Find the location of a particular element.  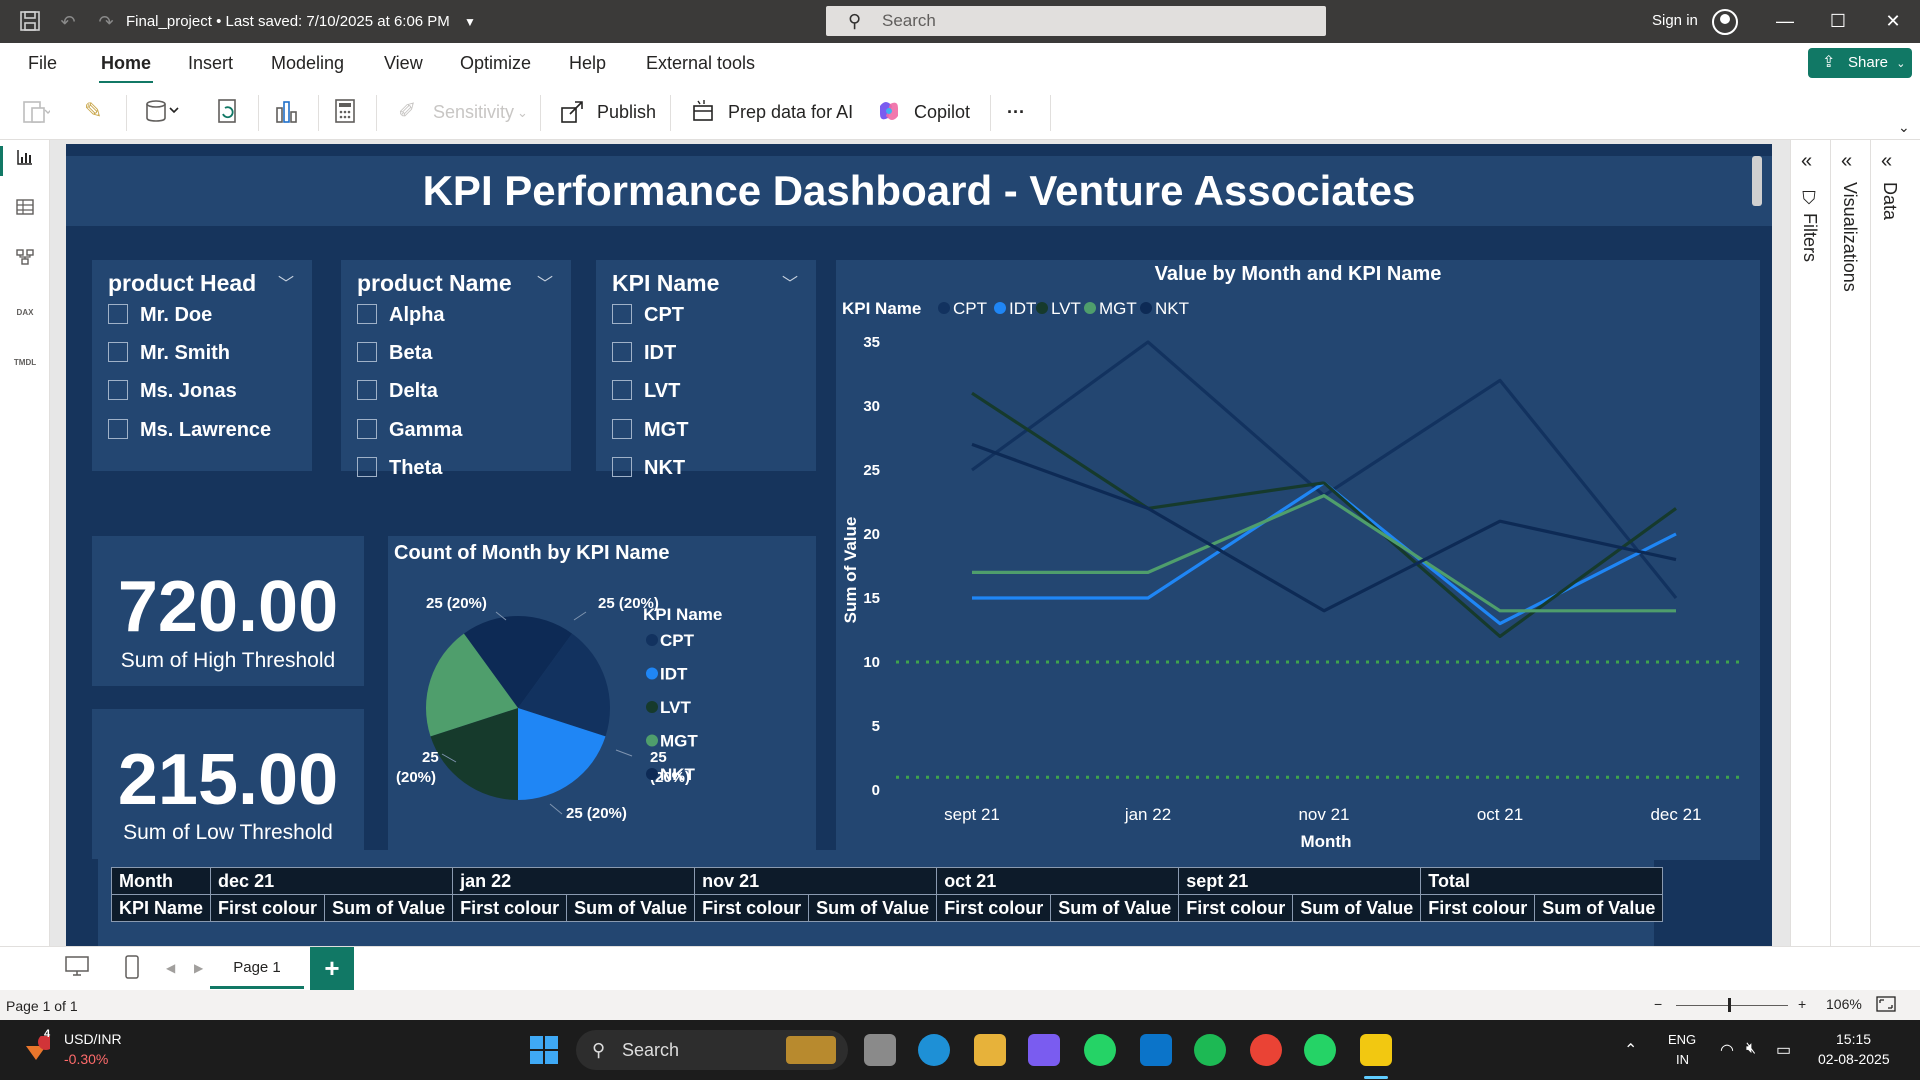

menu-optimize: Optimize is located at coordinates (495, 63).